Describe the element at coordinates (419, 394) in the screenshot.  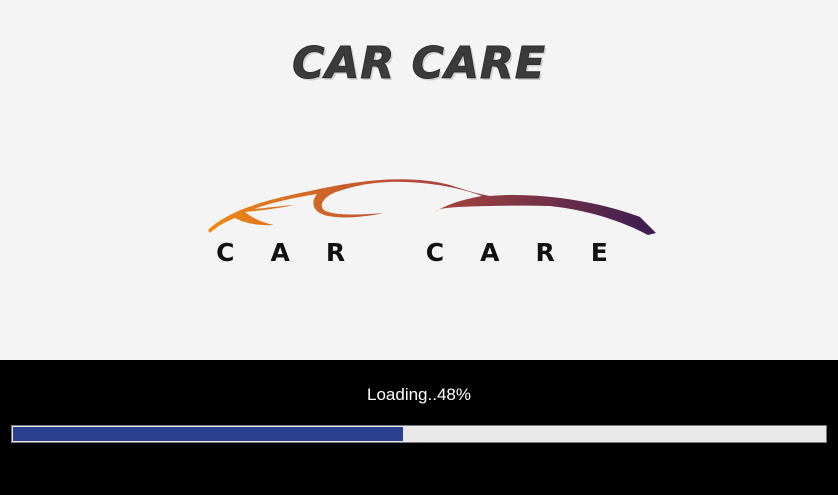
I see `loading-status-text: Loading..48%` at that location.